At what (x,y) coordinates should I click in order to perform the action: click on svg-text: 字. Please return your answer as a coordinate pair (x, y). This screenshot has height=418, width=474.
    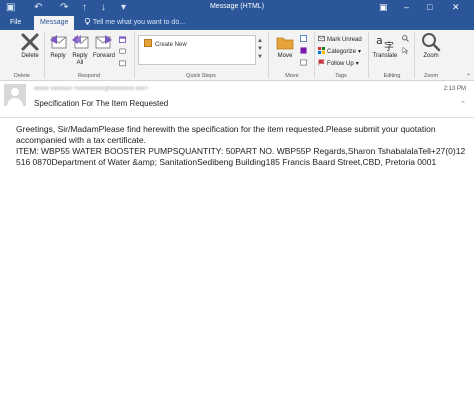
    Looking at the image, I should click on (389, 46).